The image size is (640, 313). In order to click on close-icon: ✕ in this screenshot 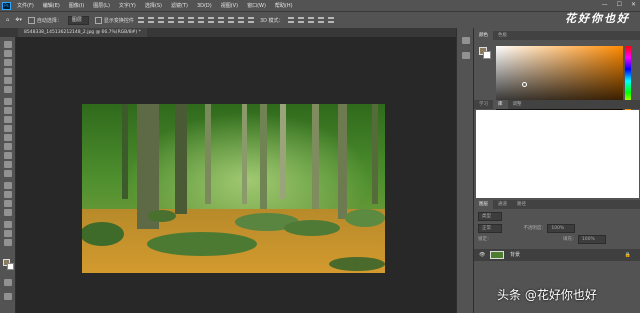, I will do `click(633, 4)`.